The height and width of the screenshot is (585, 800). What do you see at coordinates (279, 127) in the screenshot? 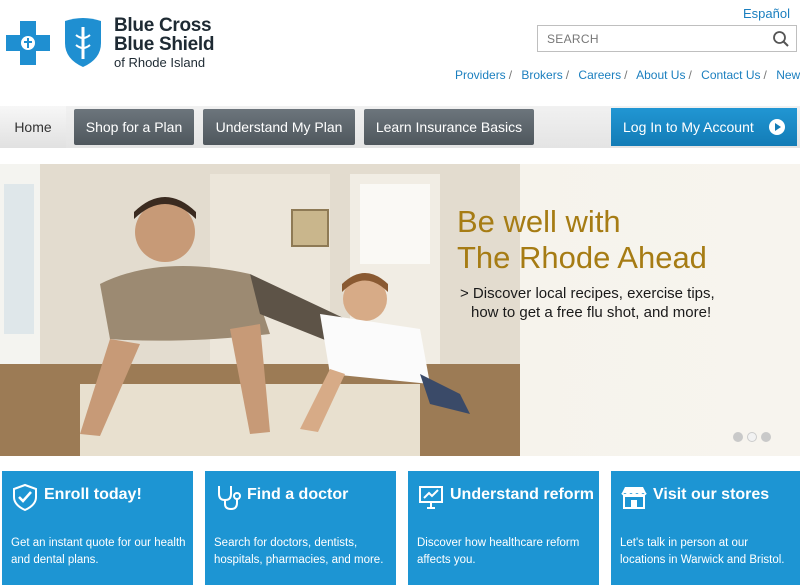
I see `nav-understand-my-plan: Understand My Plan` at bounding box center [279, 127].